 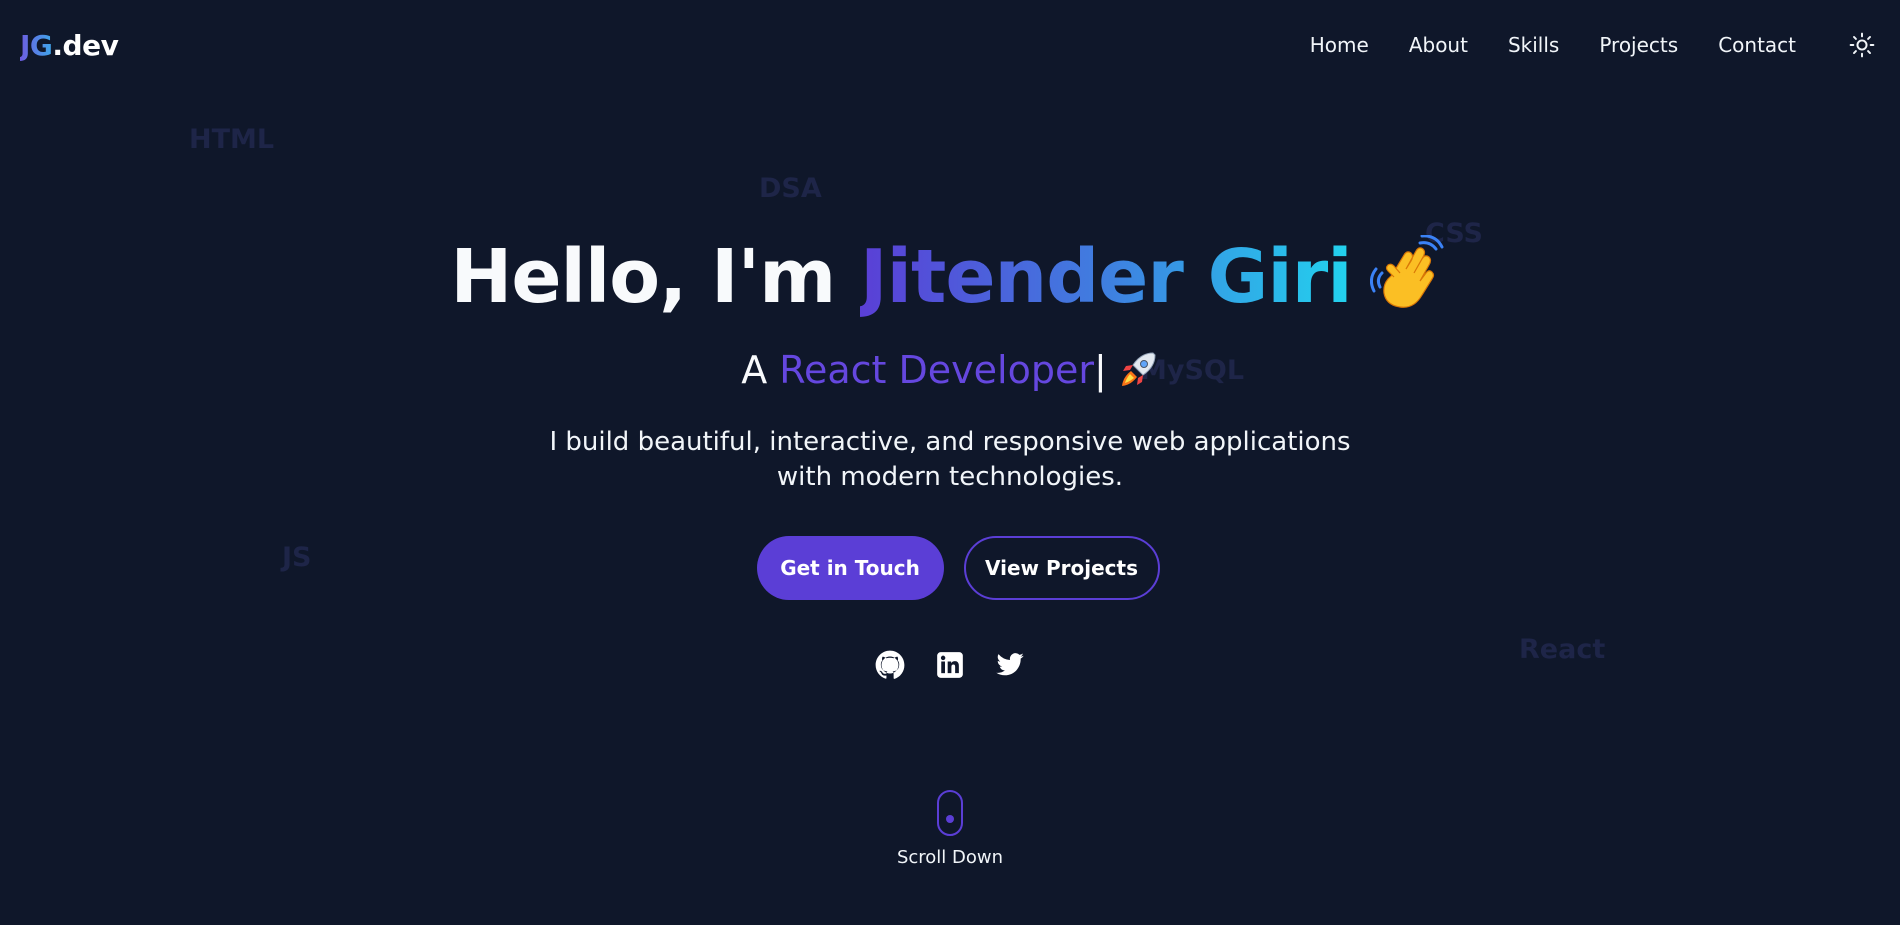 I want to click on view-projects-button: View Projects, so click(x=1061, y=568).